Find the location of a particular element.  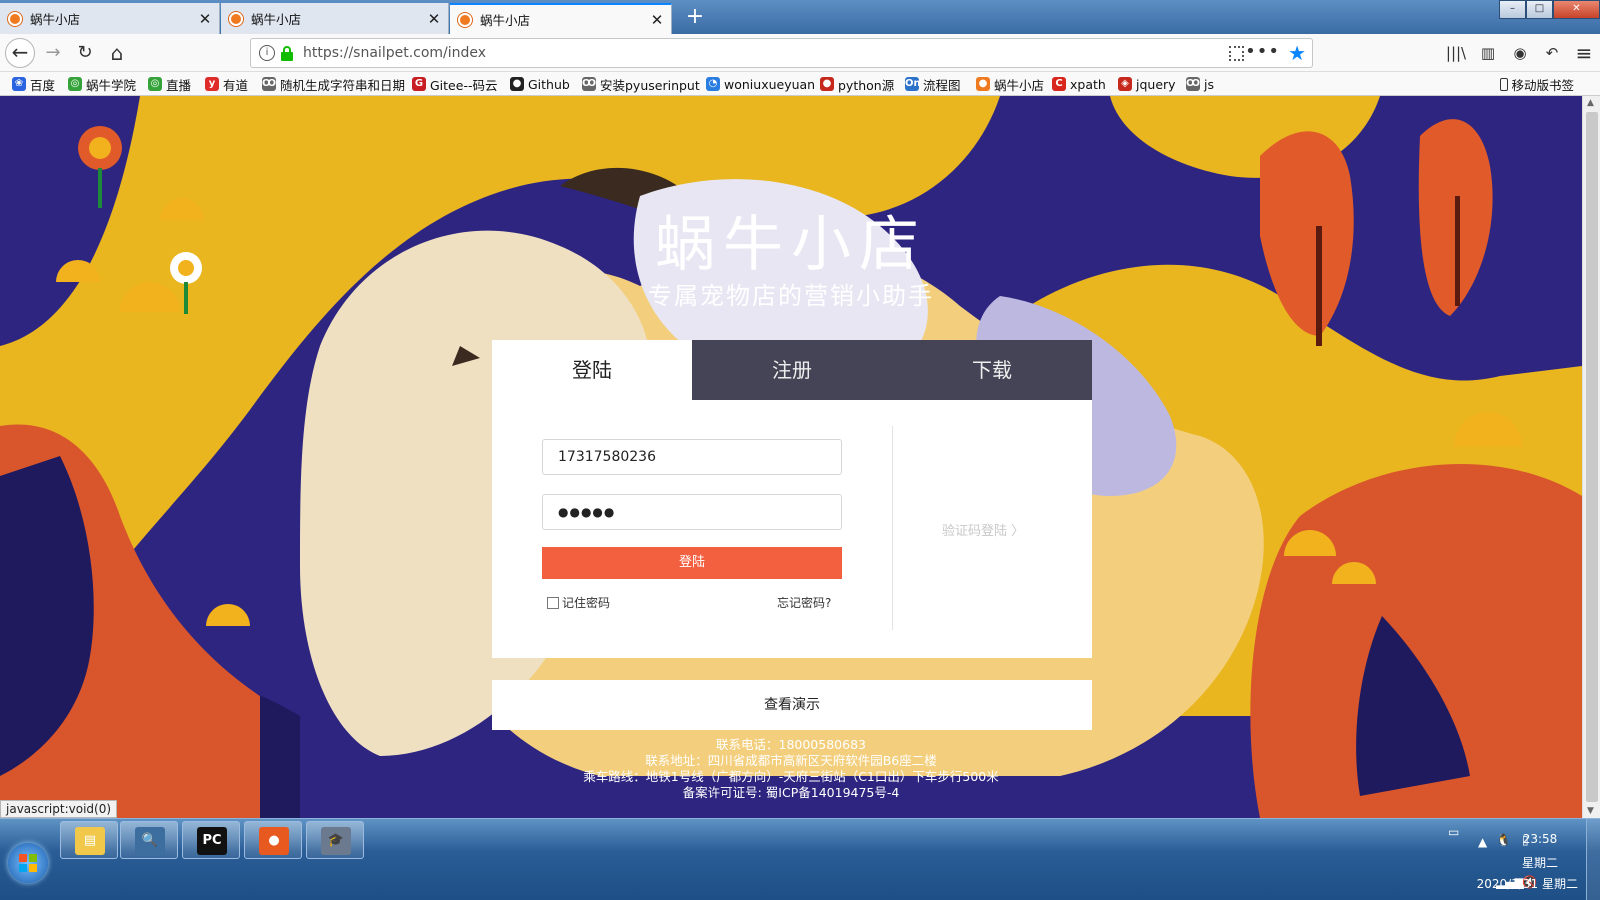

taskbar-clock: 23:58 星期二 is located at coordinates (1540, 851).